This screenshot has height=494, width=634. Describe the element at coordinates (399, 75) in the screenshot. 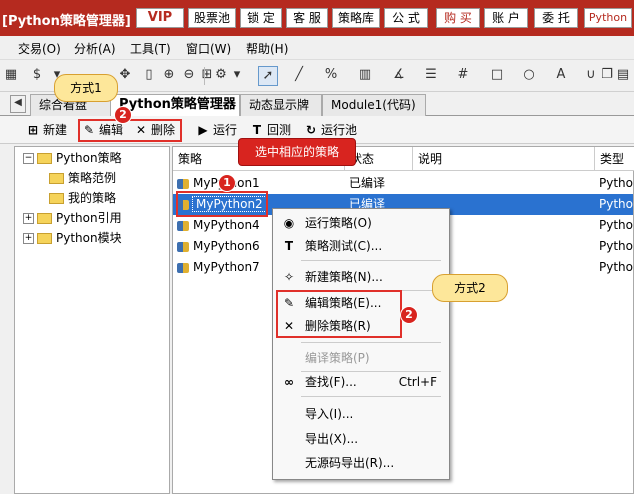

I see `angle-icon: ∡` at that location.